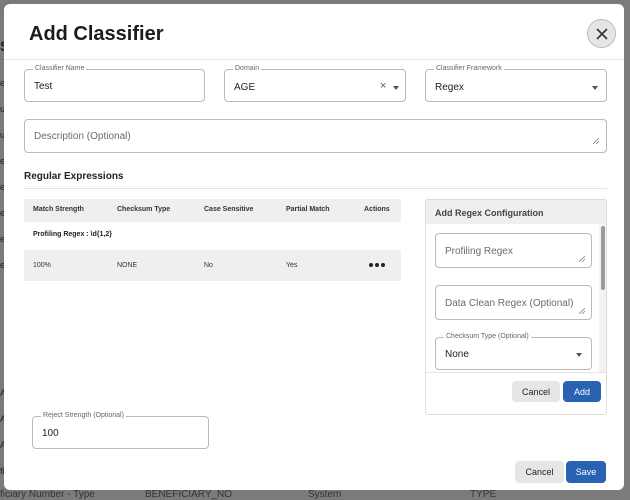 This screenshot has height=500, width=630. I want to click on save-button: Save, so click(586, 472).